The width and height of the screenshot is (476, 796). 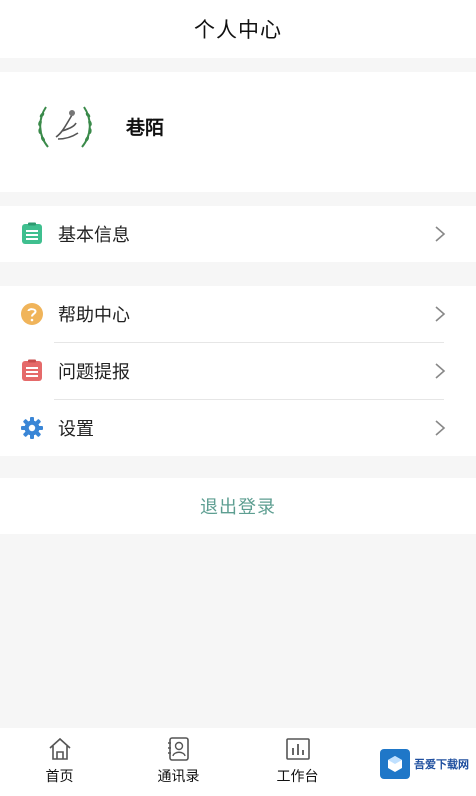 What do you see at coordinates (32, 314) in the screenshot?
I see `question-circle-icon` at bounding box center [32, 314].